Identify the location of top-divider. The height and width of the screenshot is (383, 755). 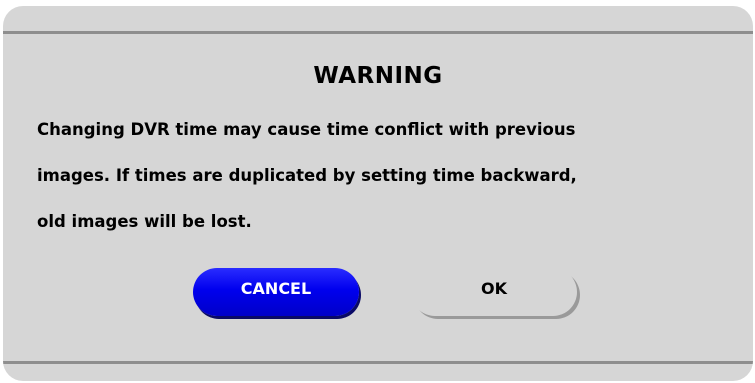
(378, 32).